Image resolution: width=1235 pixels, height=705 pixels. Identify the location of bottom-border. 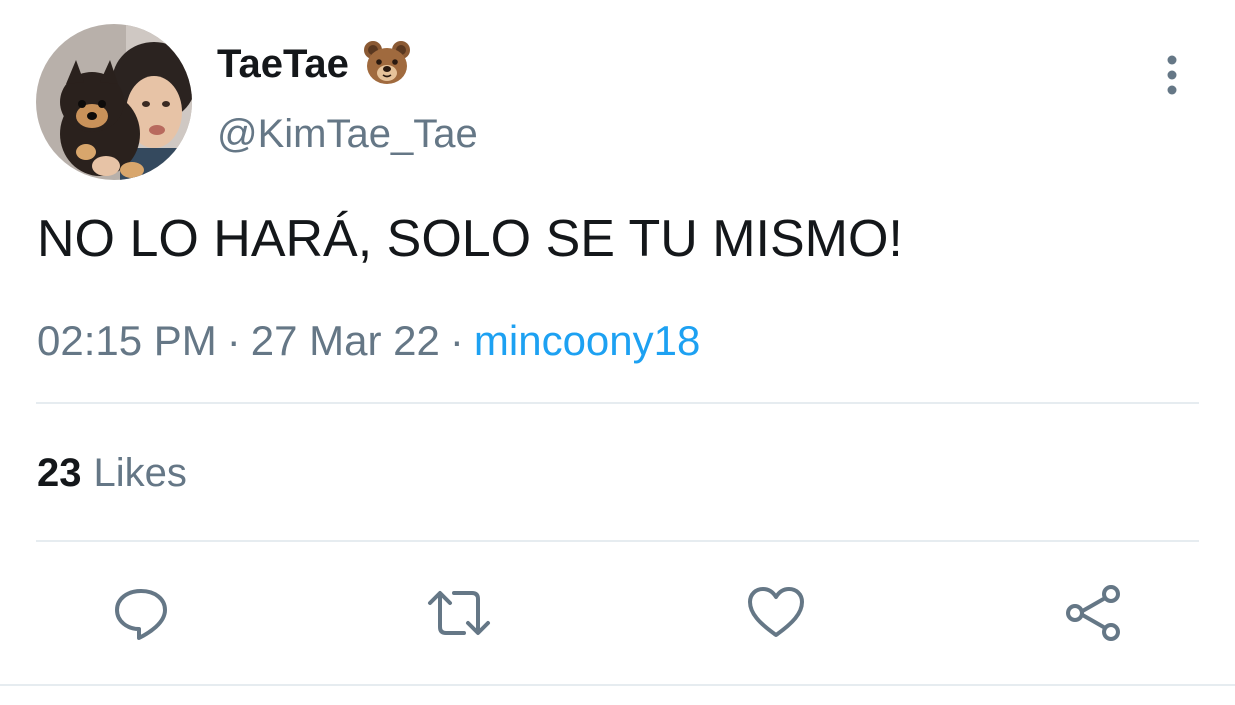
(617, 685).